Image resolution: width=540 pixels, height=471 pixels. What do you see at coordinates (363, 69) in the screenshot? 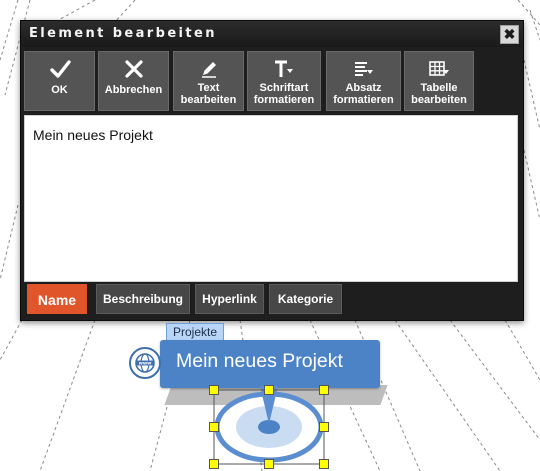
I see `paragraph-format-icon` at bounding box center [363, 69].